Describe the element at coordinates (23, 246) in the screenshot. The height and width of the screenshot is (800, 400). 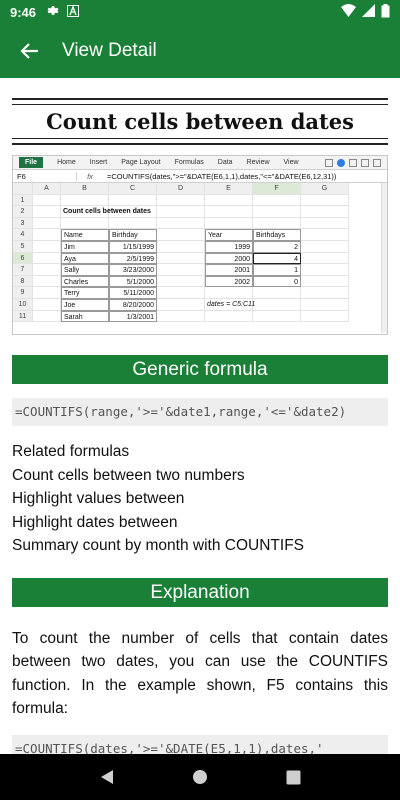
I see `row-header: 5` at that location.